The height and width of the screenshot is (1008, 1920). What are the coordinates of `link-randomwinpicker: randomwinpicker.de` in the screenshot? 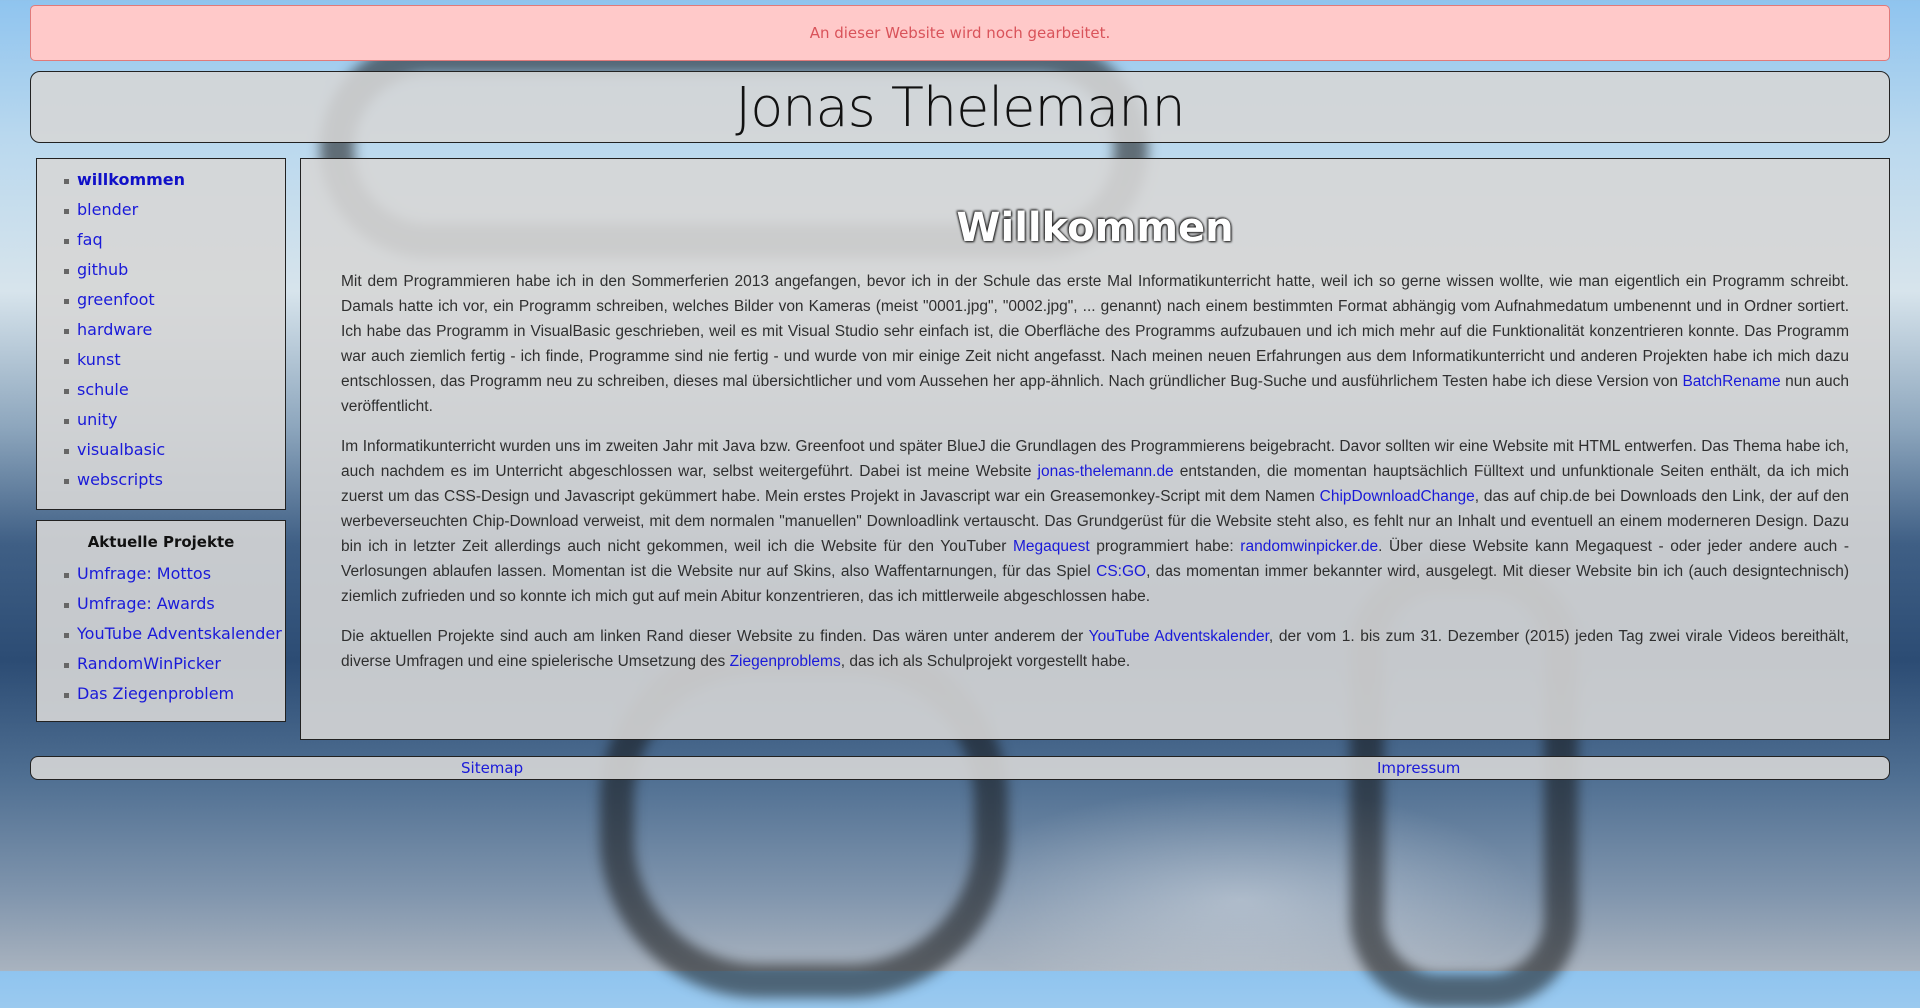 It's located at (1309, 546).